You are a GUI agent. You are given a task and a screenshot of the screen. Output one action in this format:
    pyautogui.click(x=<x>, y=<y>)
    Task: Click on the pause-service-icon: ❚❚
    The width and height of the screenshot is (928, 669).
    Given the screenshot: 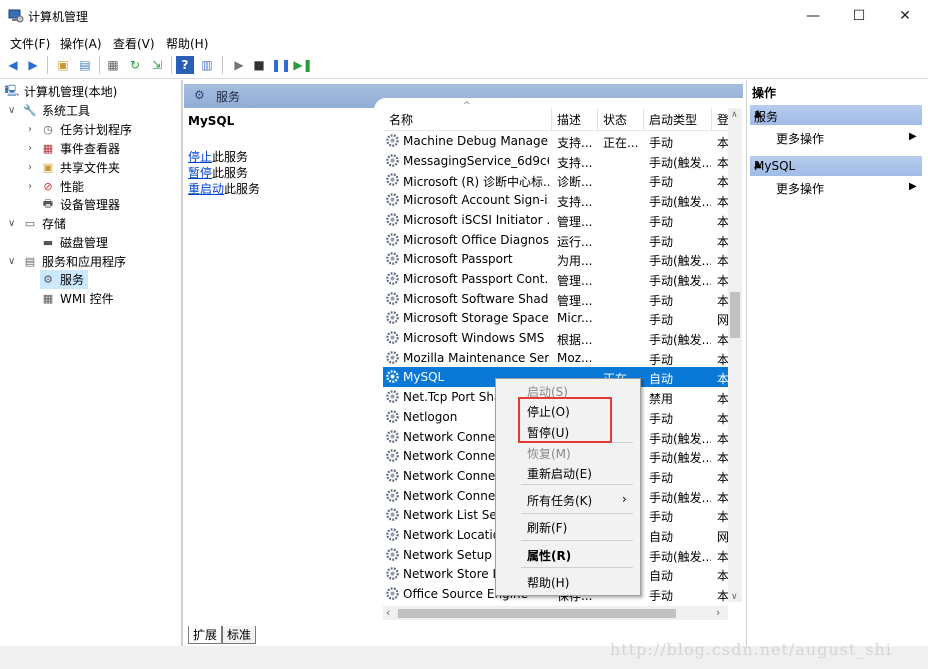 What is the action you would take?
    pyautogui.click(x=281, y=65)
    